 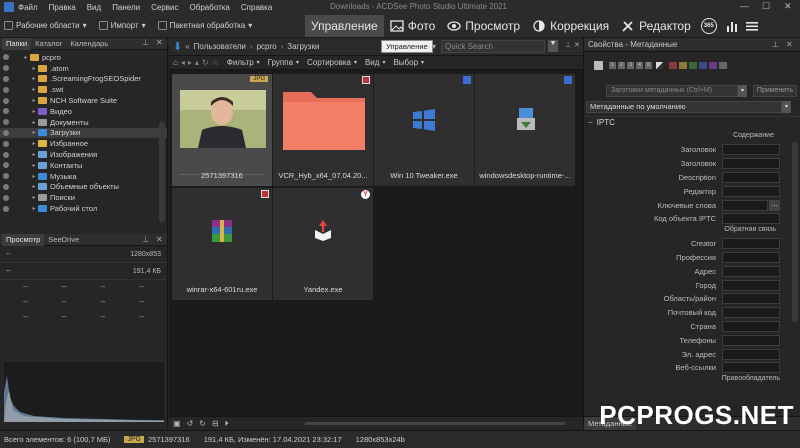 I want to click on folder-tree-item: ▸ Объемные объекты, so click(x=83, y=187).